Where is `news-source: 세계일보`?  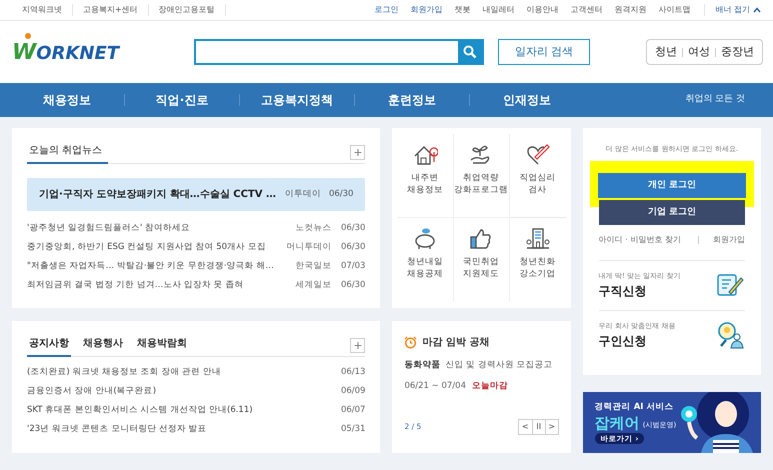
news-source: 세계일보 is located at coordinates (313, 285).